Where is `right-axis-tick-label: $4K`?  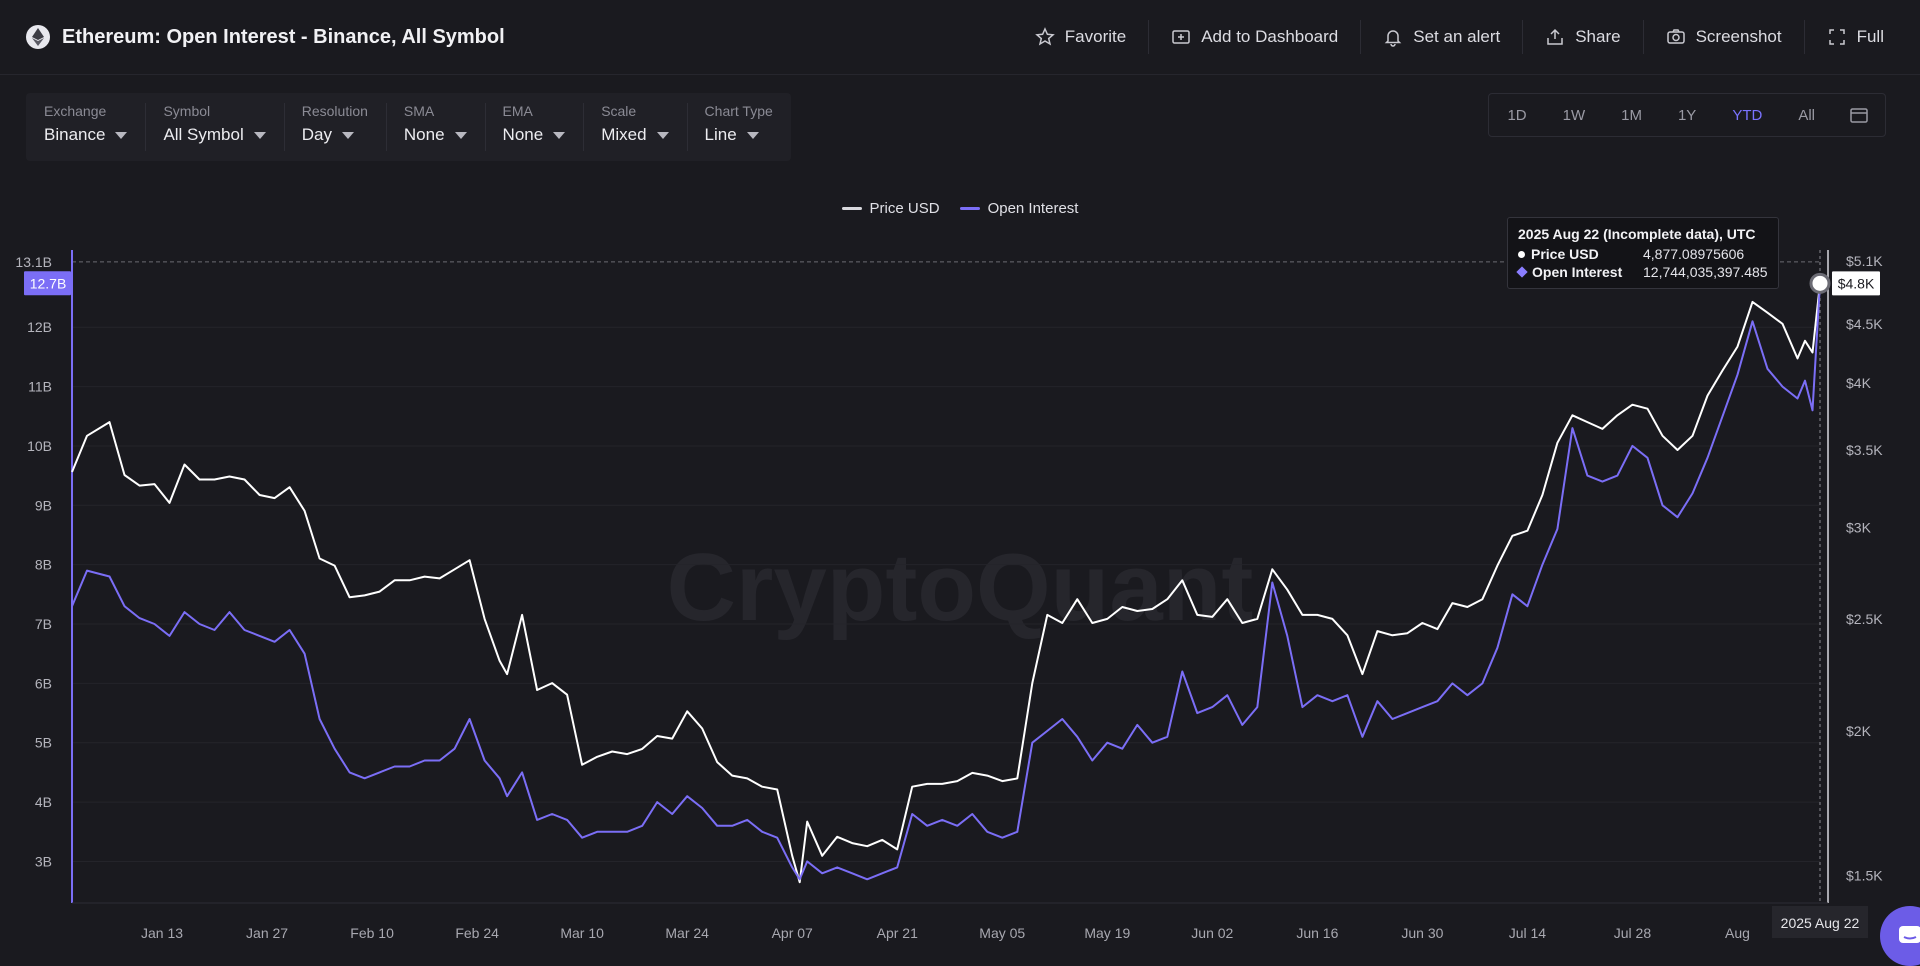
right-axis-tick-label: $4K is located at coordinates (1859, 383).